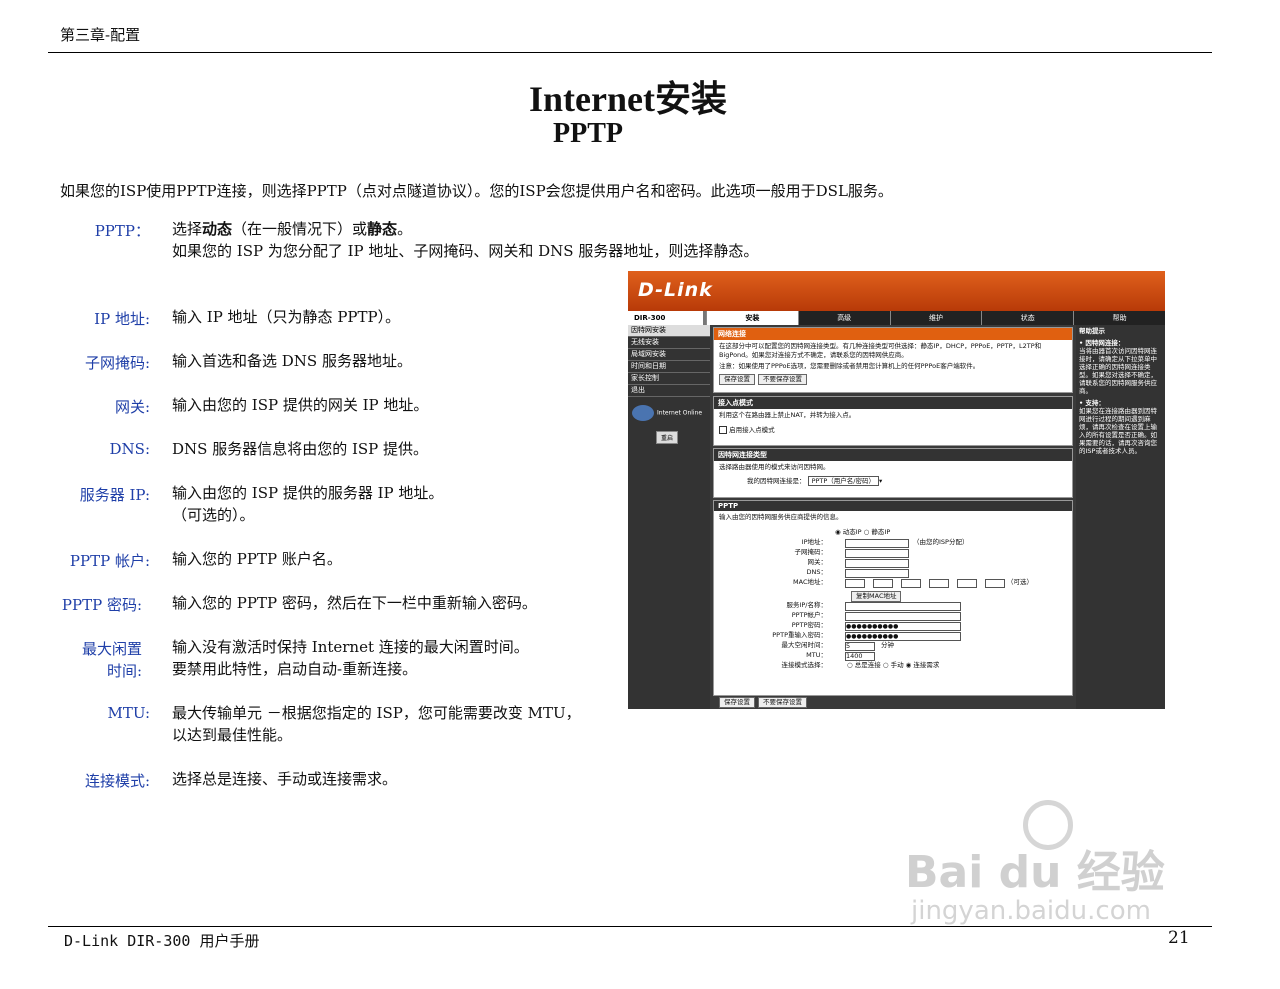 This screenshot has height=989, width=1280. I want to click on tab-help: 帮助, so click(1119, 318).